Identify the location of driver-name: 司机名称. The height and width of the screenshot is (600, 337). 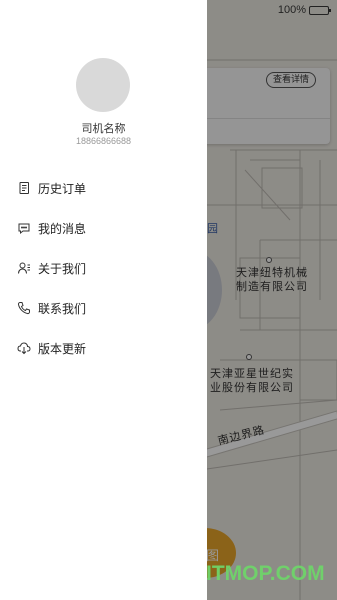
(103, 128).